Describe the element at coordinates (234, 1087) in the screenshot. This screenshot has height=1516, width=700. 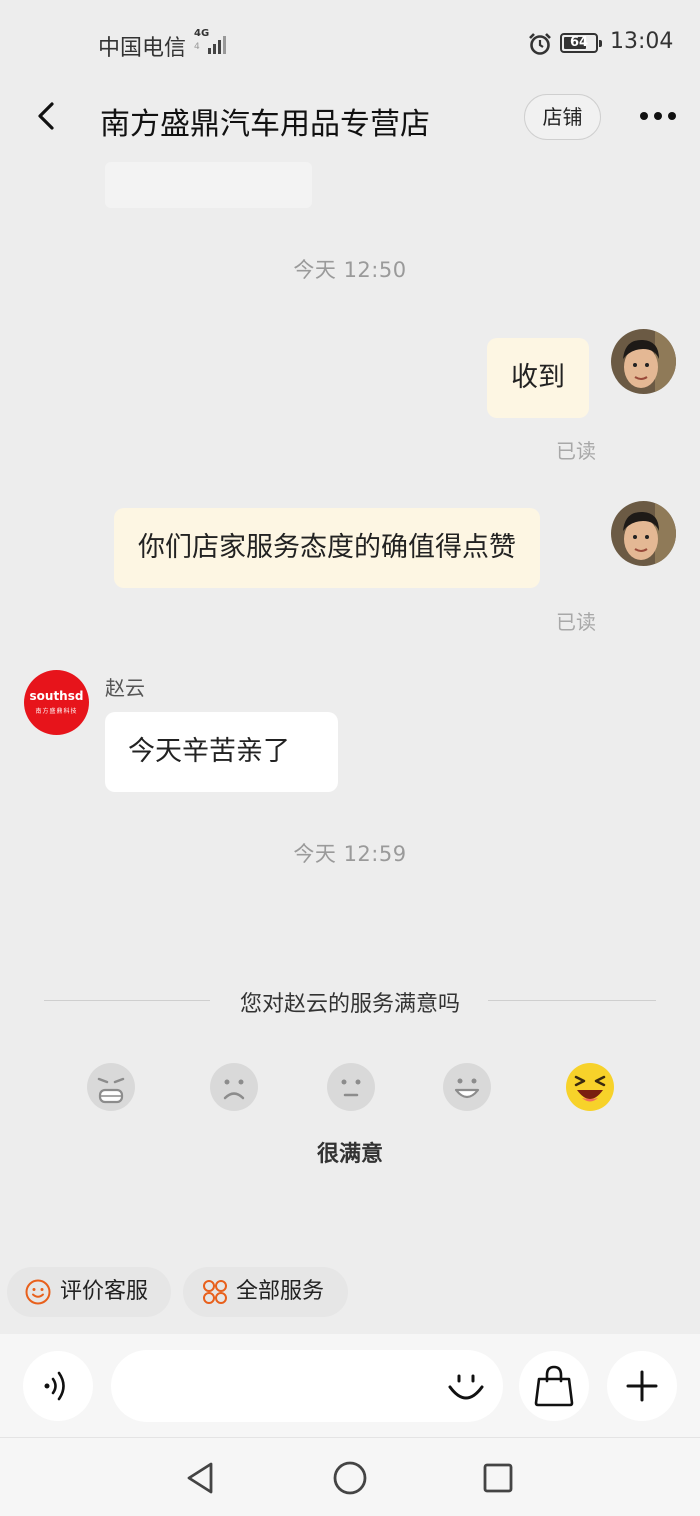
I see `dissatisfied-emoji-icon` at that location.